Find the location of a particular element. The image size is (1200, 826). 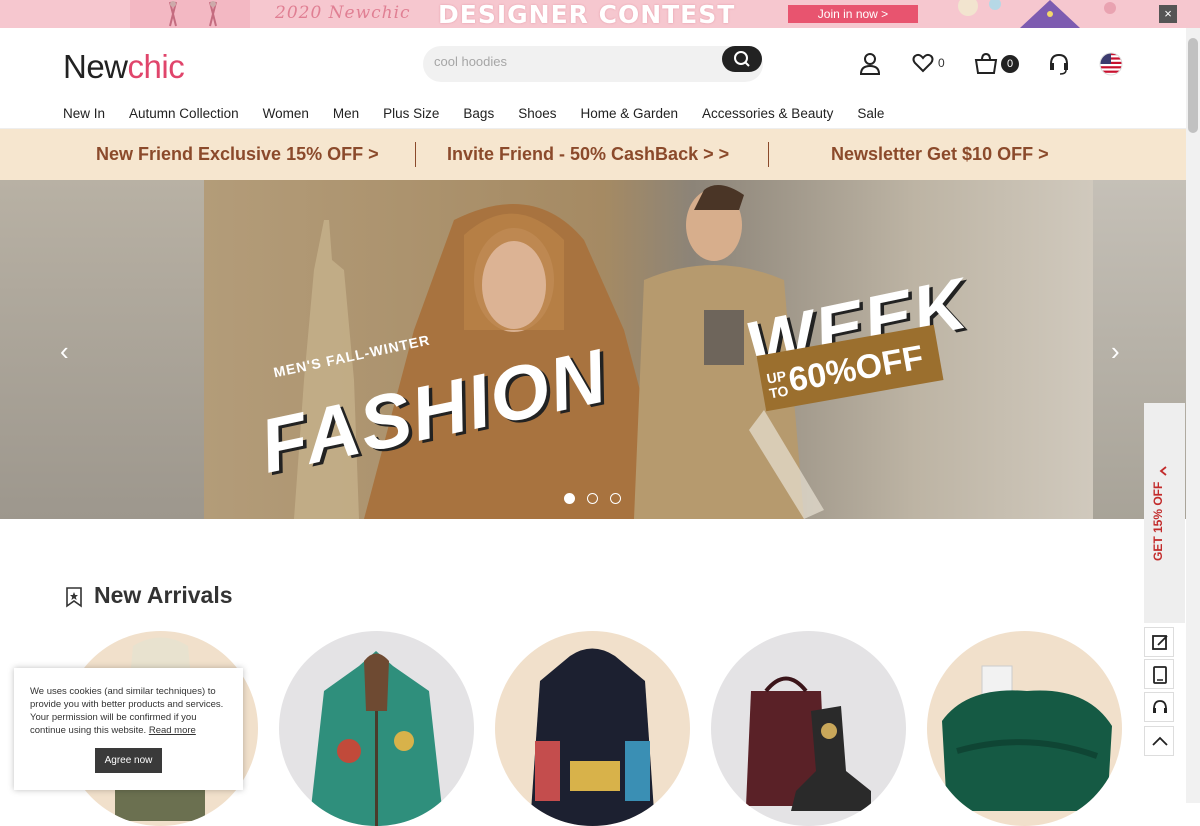

logo-chic-text: chic is located at coordinates (156, 66).